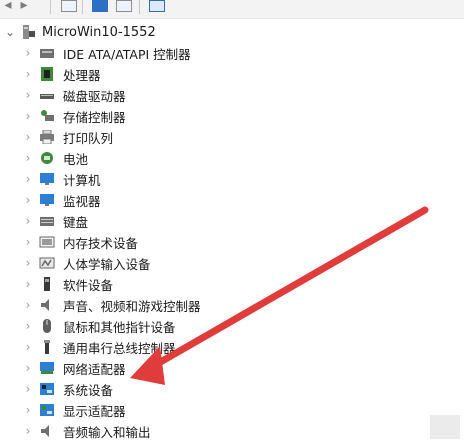  I want to click on tree-item-storage-controller: › 存储控制器, so click(232, 116).